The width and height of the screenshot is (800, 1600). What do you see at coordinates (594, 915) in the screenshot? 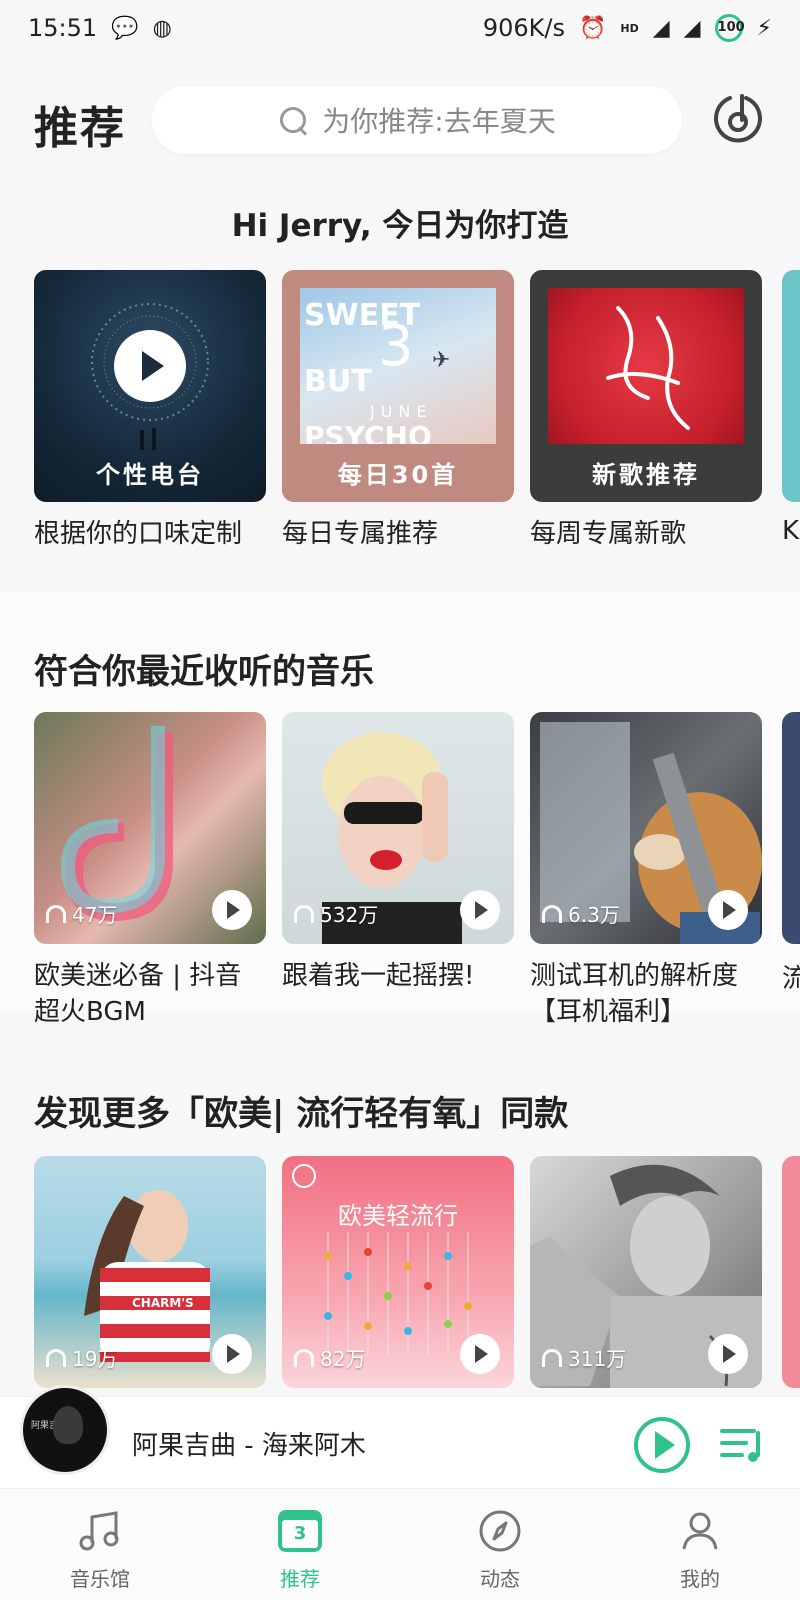
I see `play-count-value: 6.3万` at bounding box center [594, 915].